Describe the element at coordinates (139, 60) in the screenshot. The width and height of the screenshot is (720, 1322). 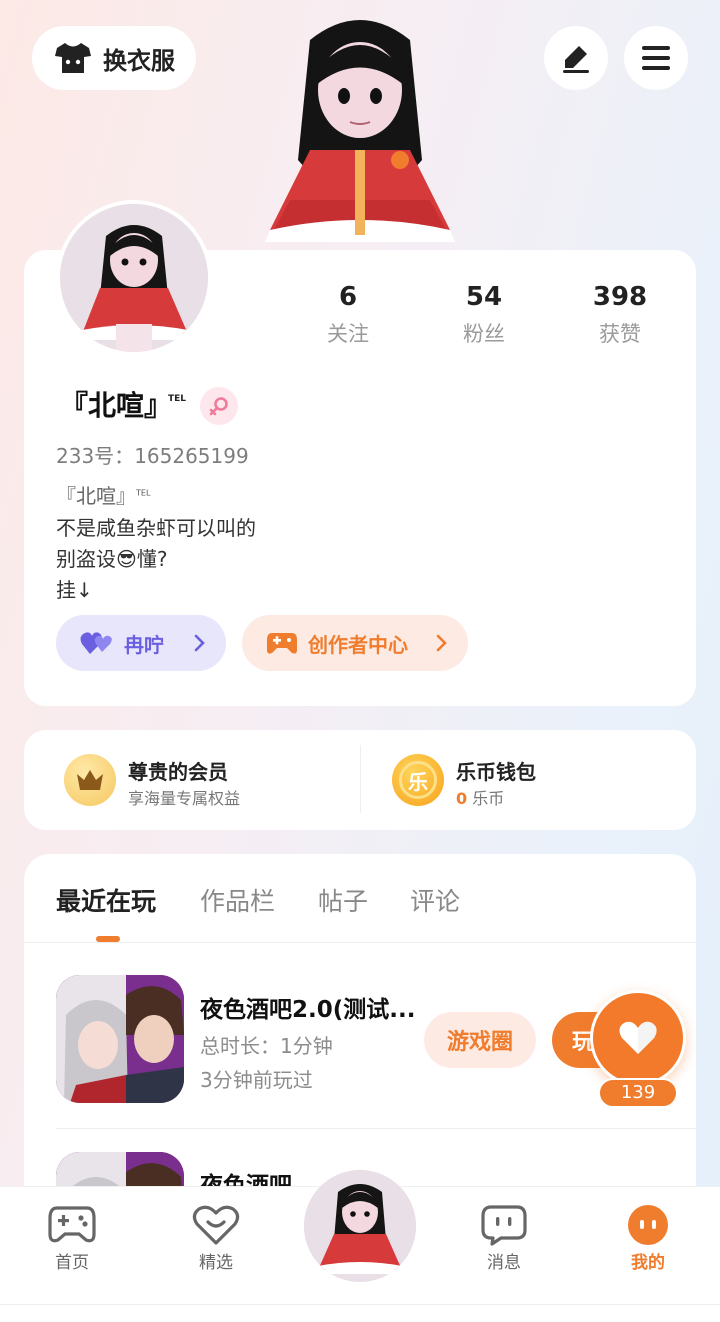
I see `change-outfit-label: 换衣服` at that location.